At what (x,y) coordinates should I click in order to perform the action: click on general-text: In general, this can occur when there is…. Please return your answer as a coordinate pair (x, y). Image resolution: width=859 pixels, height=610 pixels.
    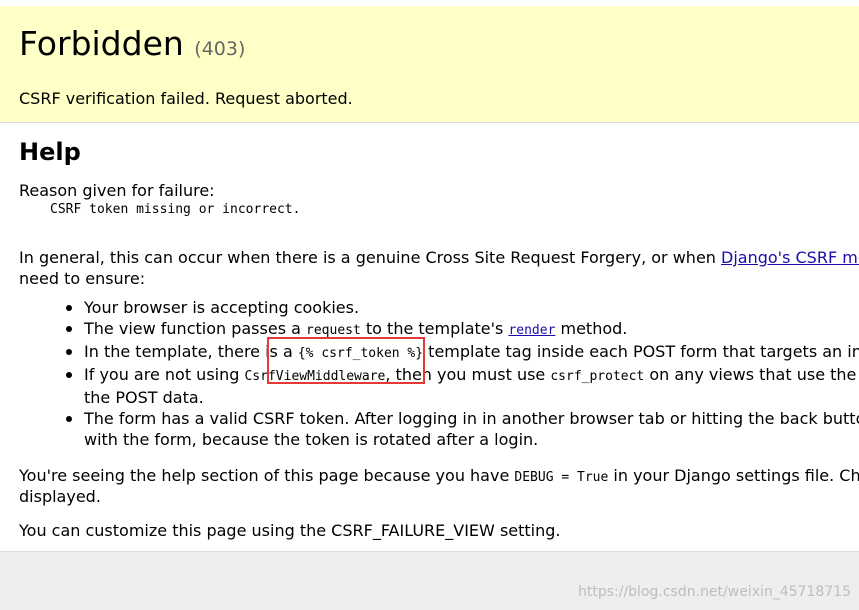
    Looking at the image, I should click on (370, 257).